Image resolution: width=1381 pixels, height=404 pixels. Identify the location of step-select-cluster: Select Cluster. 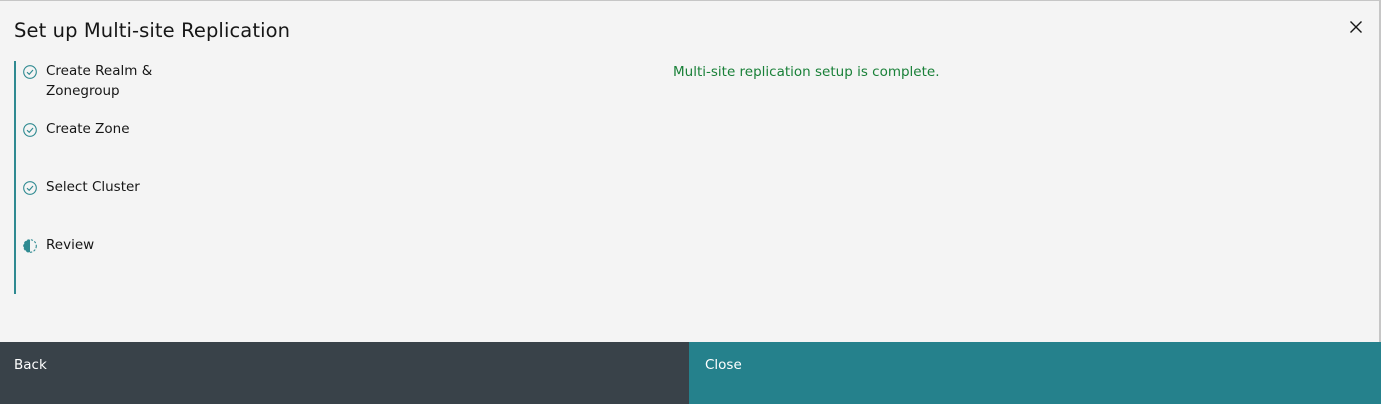
(104, 187).